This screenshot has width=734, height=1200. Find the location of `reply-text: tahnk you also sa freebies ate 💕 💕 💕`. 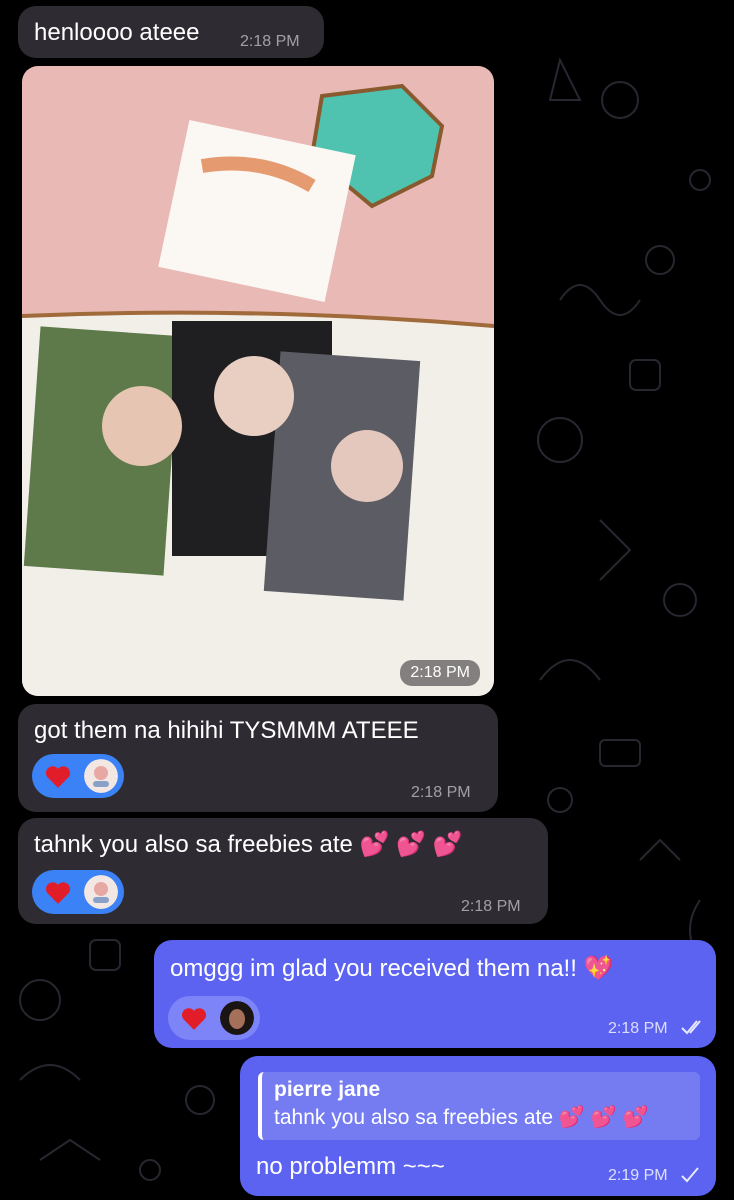

reply-text: tahnk you also sa freebies ate 💕 💕 💕 is located at coordinates (461, 1117).